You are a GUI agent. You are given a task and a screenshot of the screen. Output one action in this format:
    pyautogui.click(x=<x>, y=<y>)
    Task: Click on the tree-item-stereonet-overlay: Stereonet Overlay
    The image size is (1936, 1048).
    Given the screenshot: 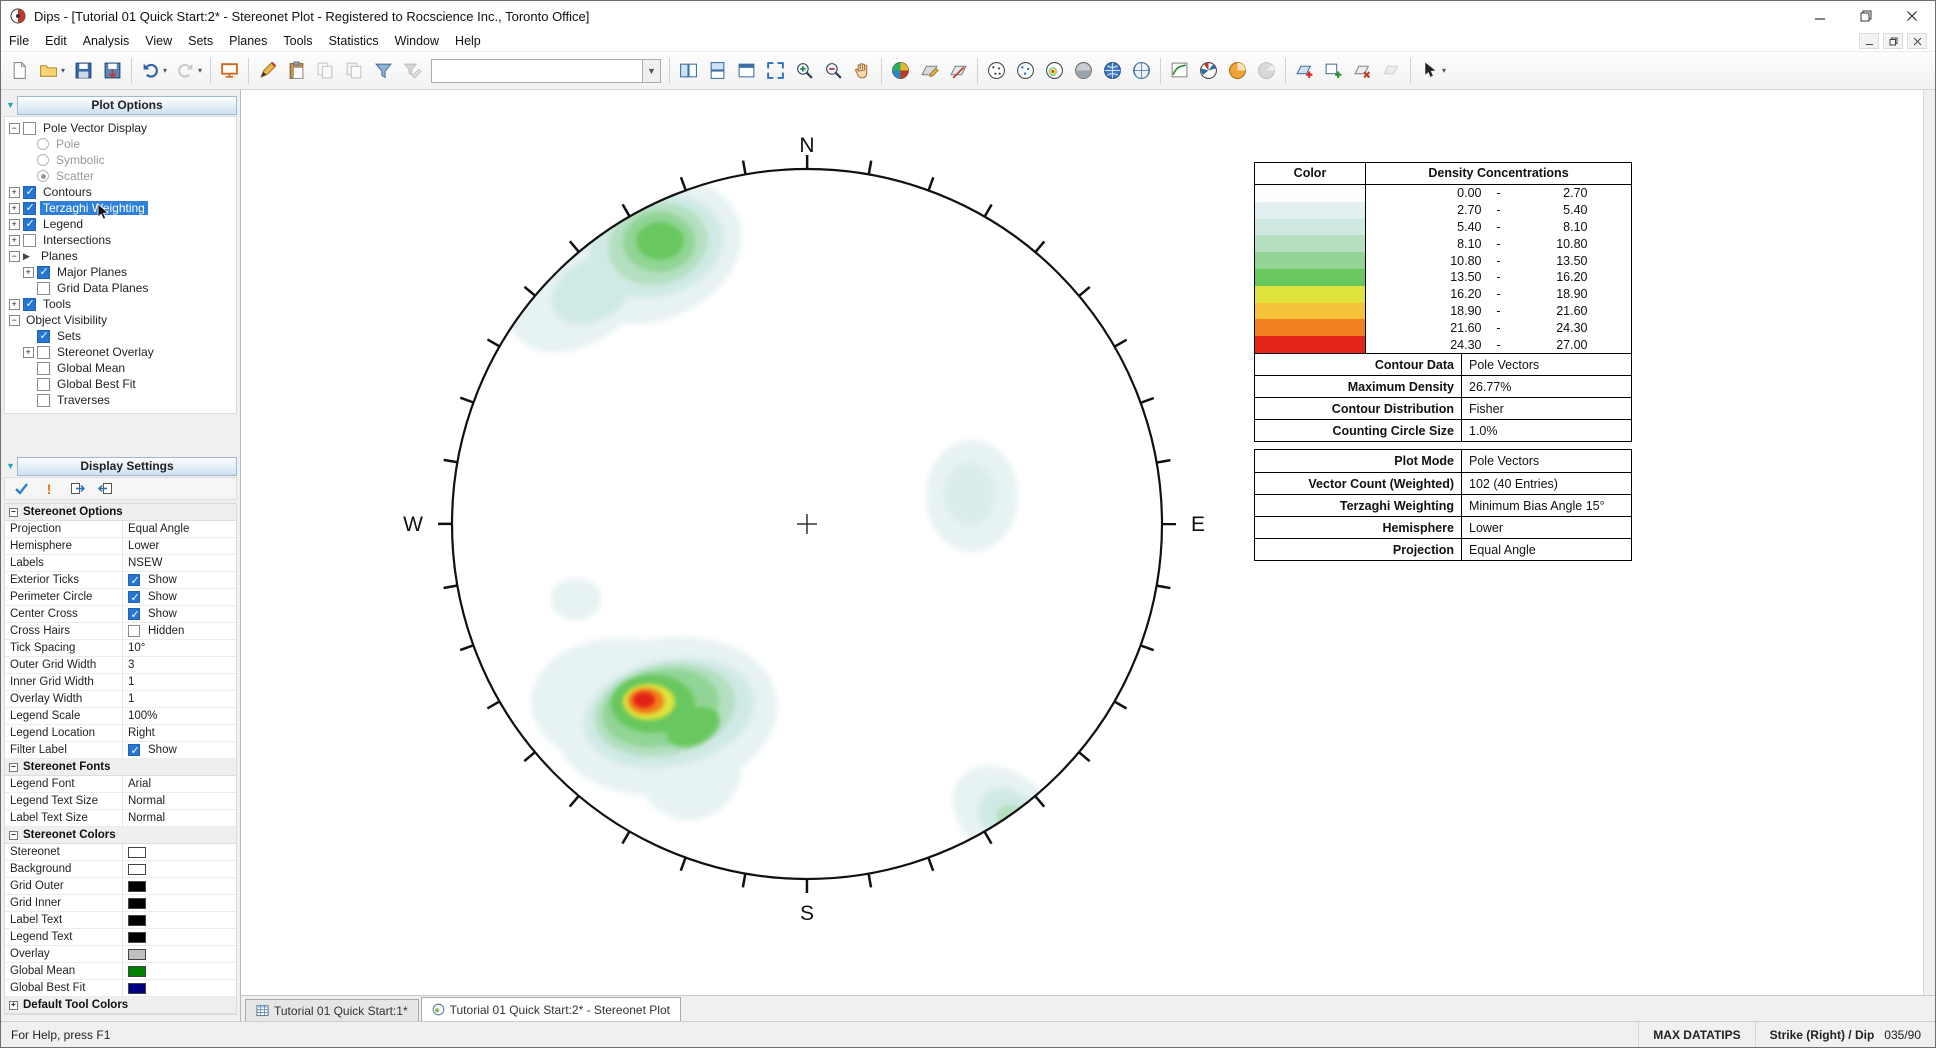 What is the action you would take?
    pyautogui.click(x=122, y=352)
    